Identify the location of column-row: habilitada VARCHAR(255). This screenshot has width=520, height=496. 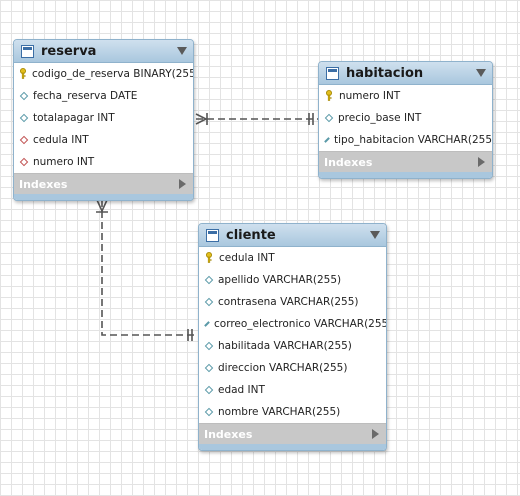
(292, 346).